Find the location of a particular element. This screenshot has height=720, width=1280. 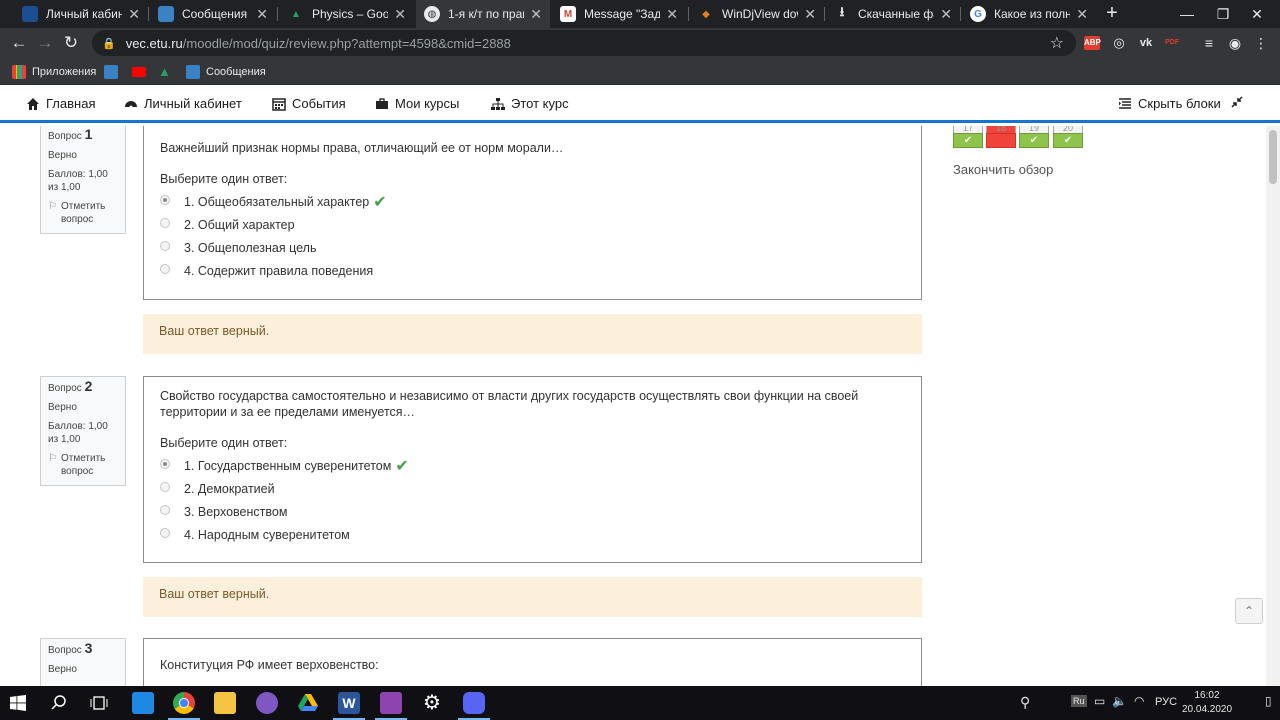

quiz-nav-cell-19: 19 ✔ is located at coordinates (1034, 137).